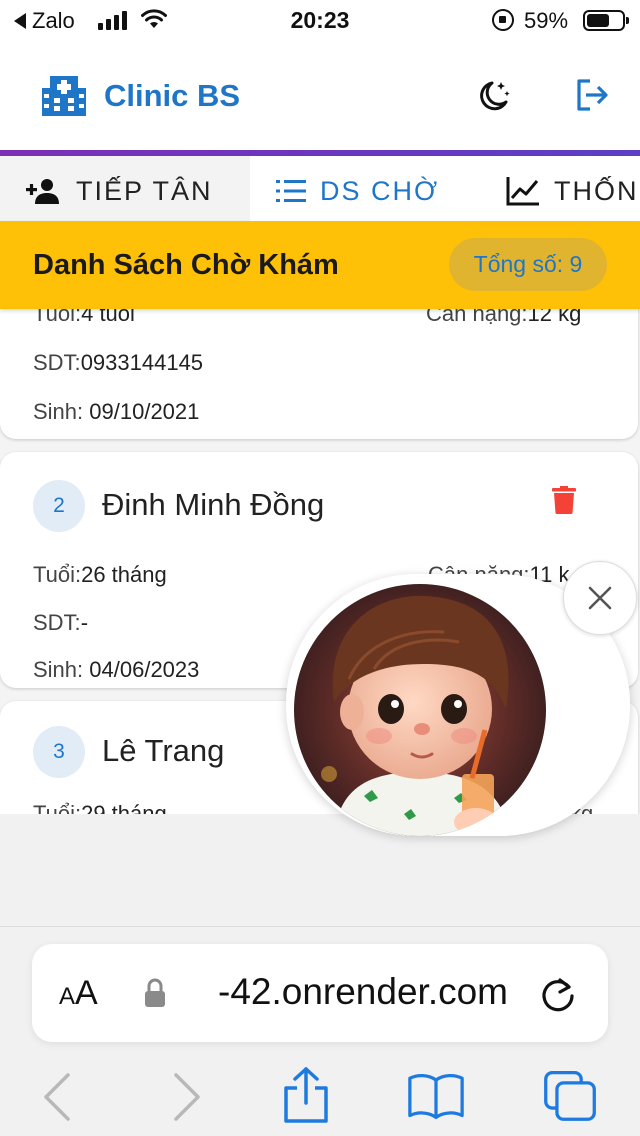  I want to click on age-field: Tuổi:26 tháng, so click(100, 574).